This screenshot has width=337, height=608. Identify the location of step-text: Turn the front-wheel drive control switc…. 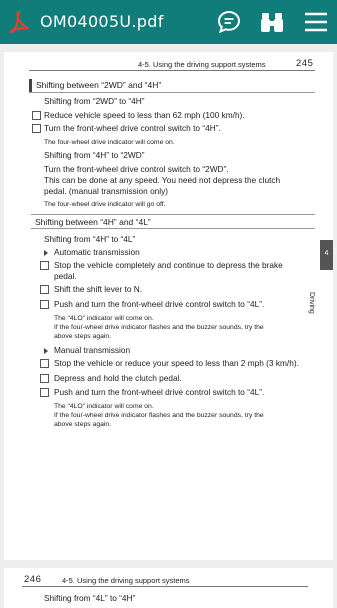
(132, 128).